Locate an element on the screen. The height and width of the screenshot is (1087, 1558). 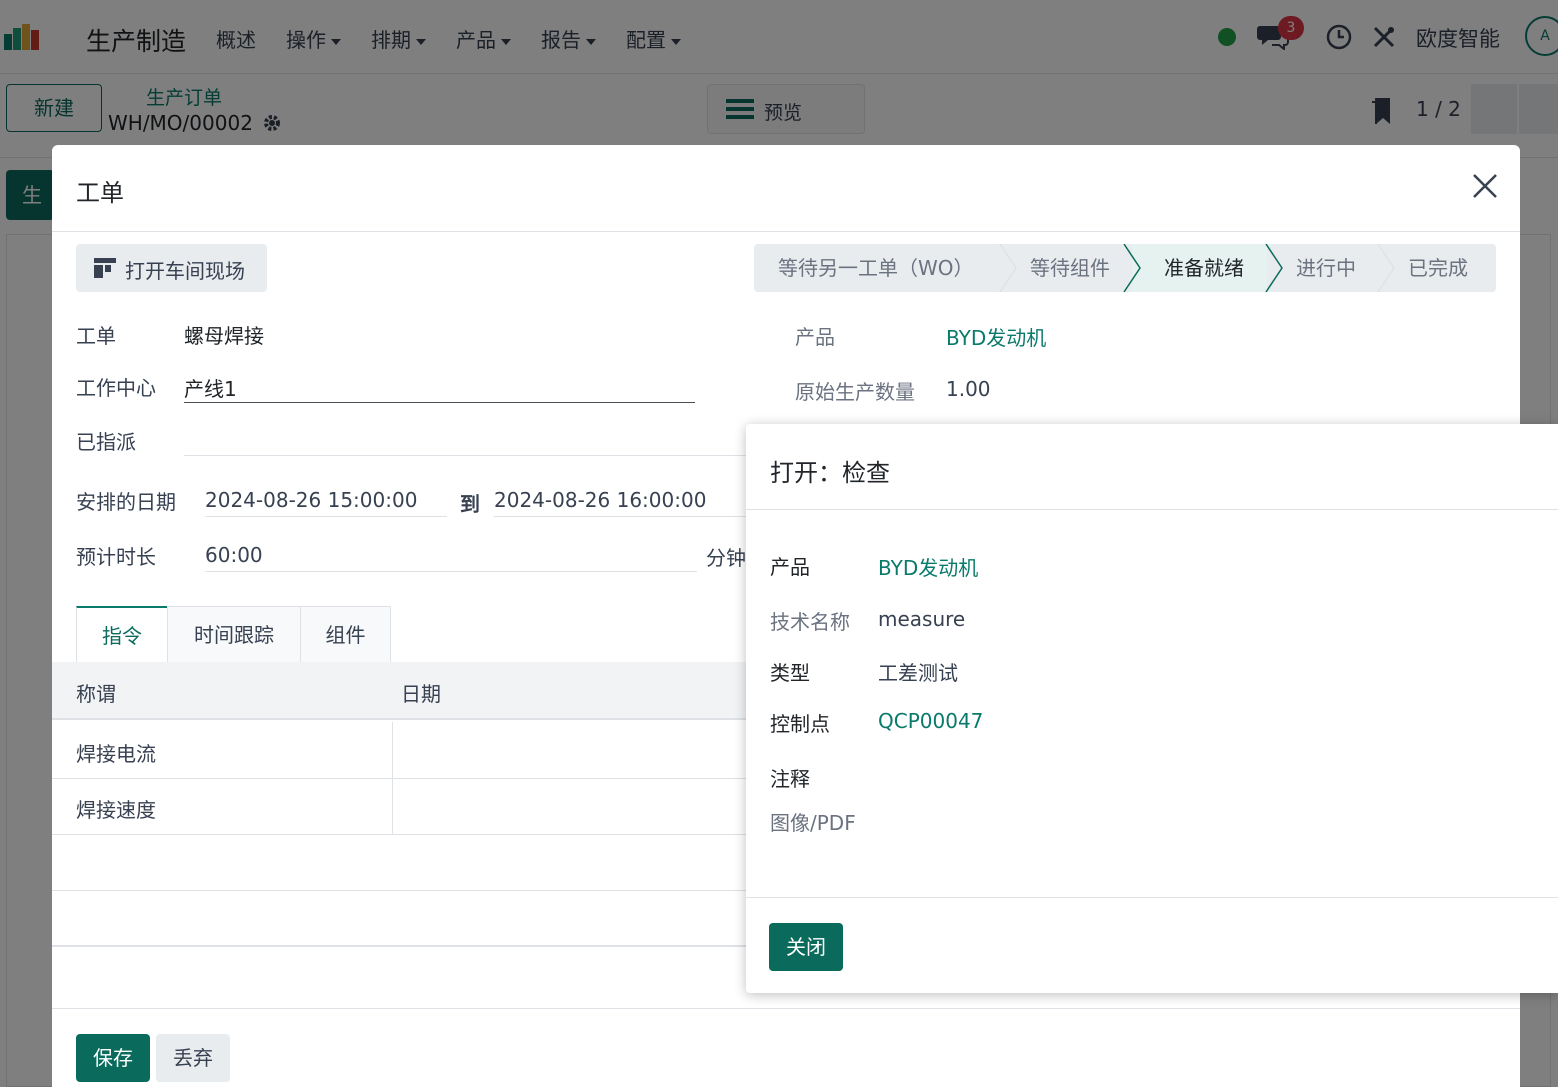
workorder-dialog-footer: 保存 丢弃 is located at coordinates (786, 1047).